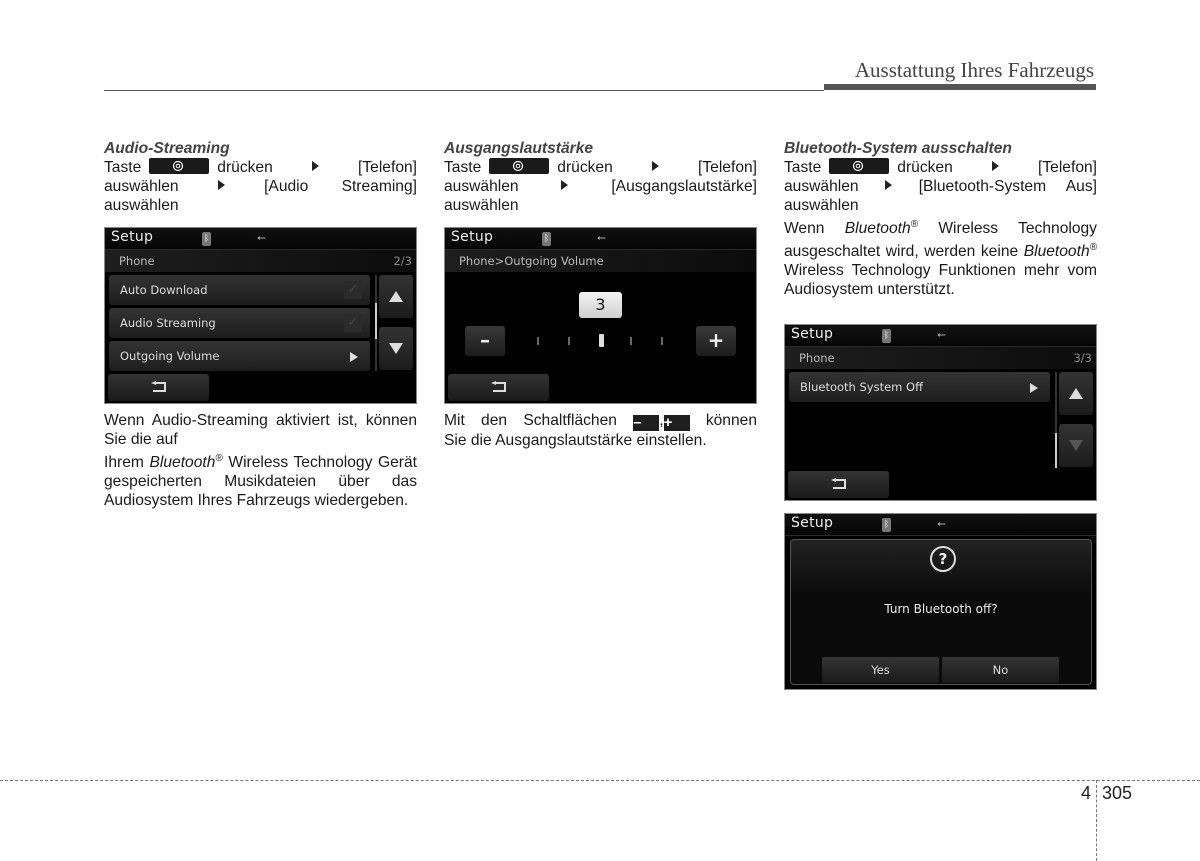 The image size is (1200, 861). I want to click on minus-button-icon: –, so click(646, 423).